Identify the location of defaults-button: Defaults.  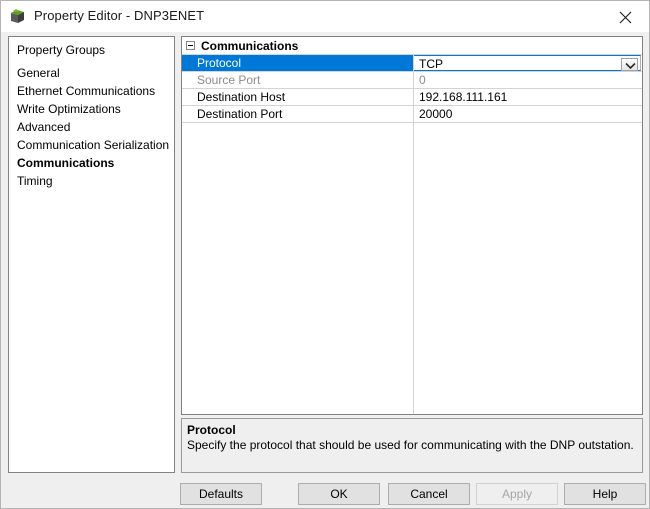
(221, 494).